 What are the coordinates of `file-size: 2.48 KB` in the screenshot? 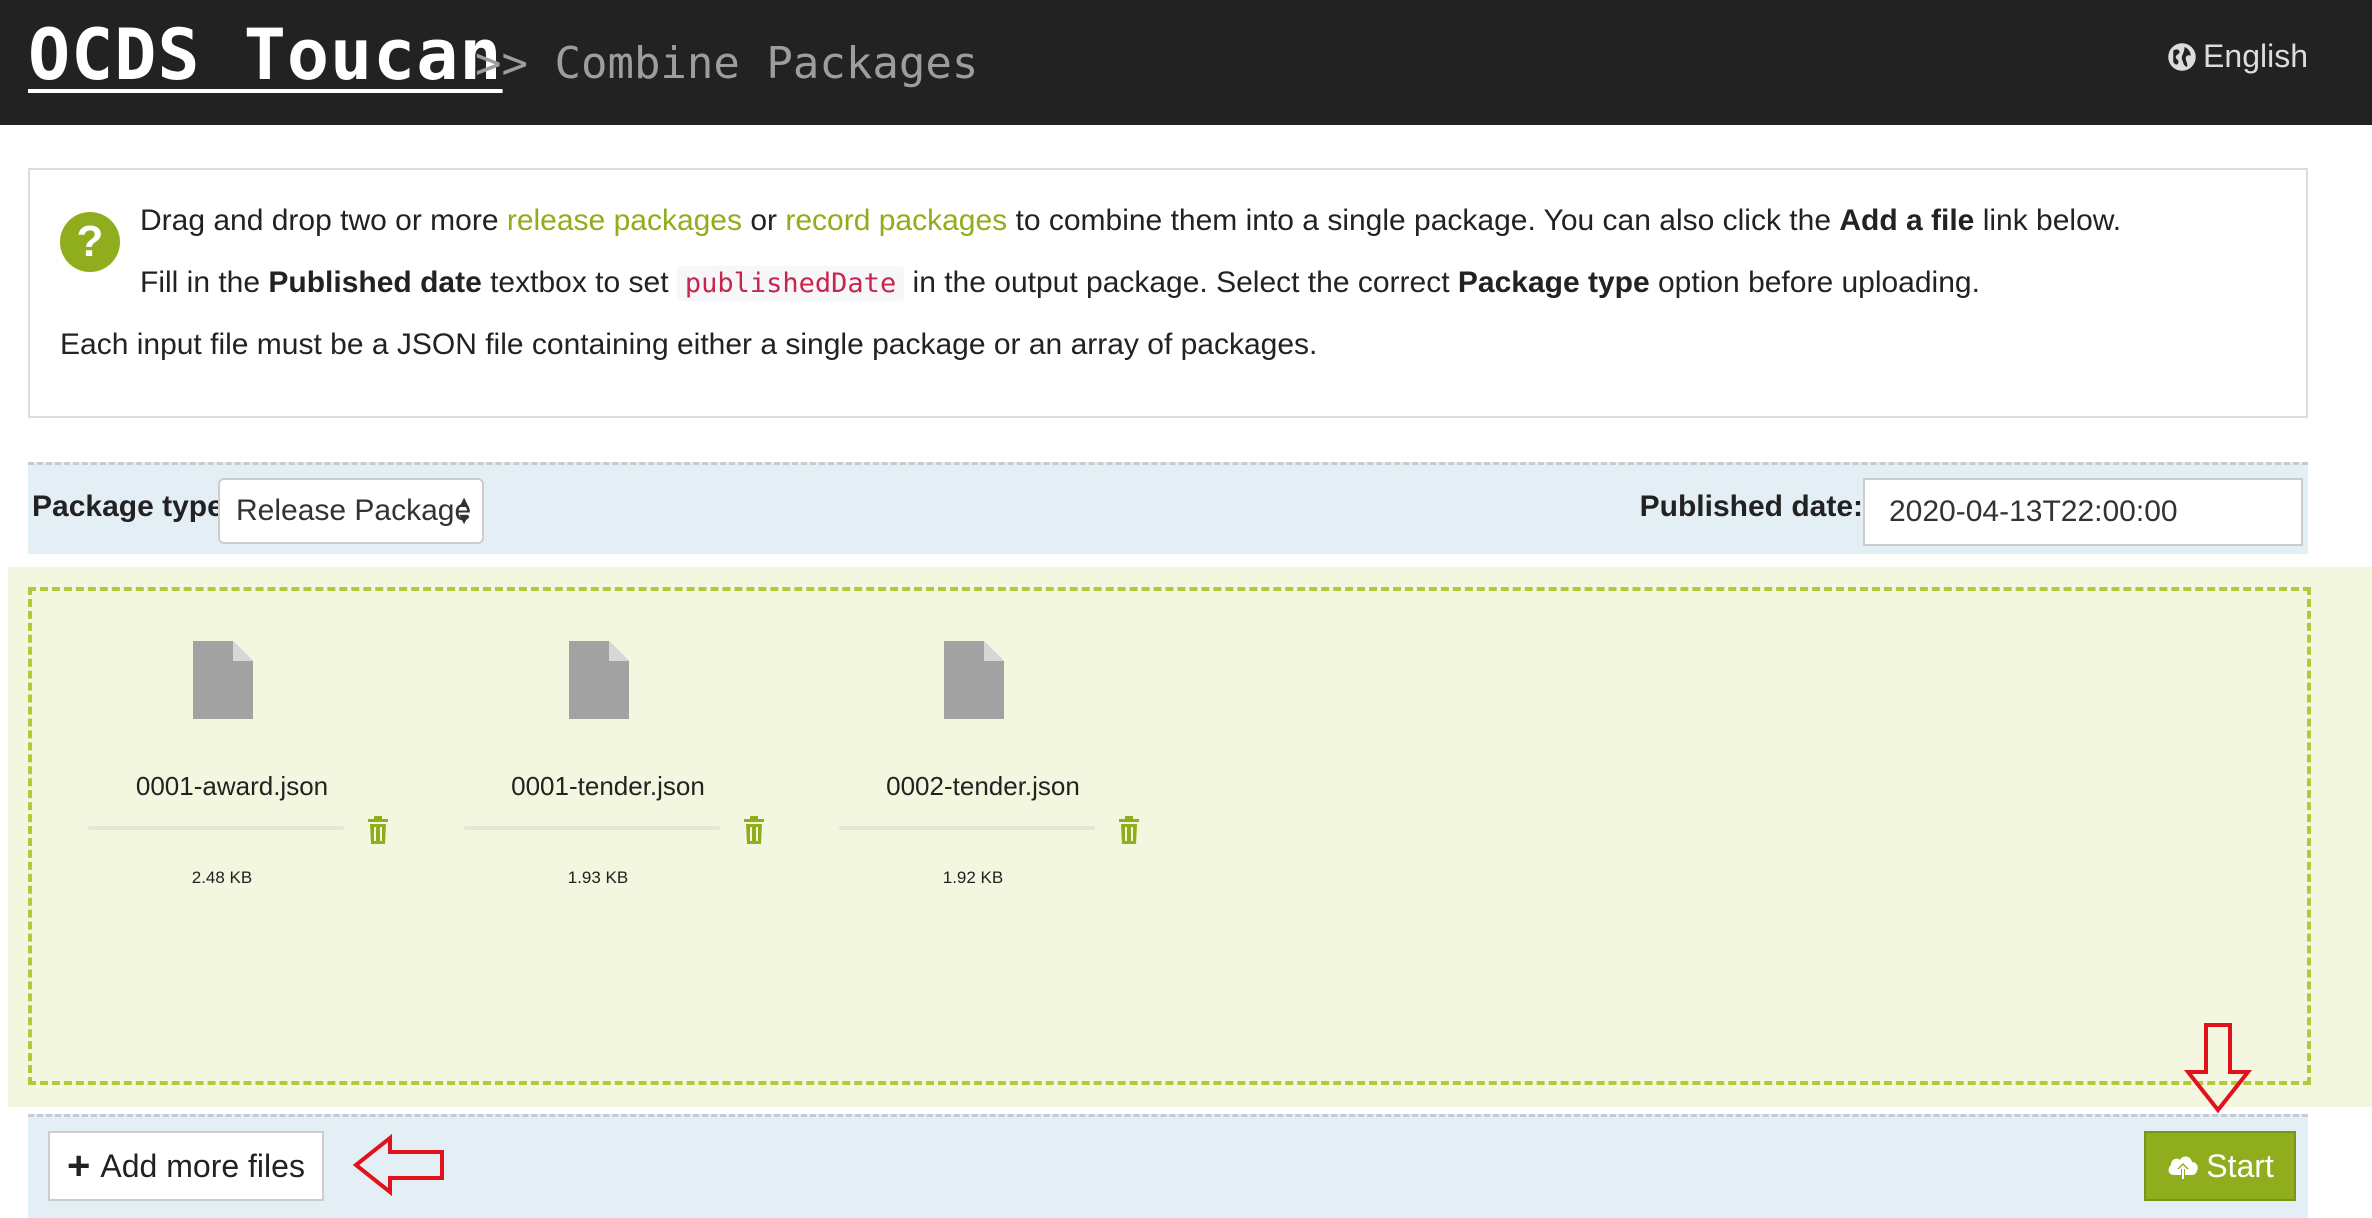 It's located at (222, 877).